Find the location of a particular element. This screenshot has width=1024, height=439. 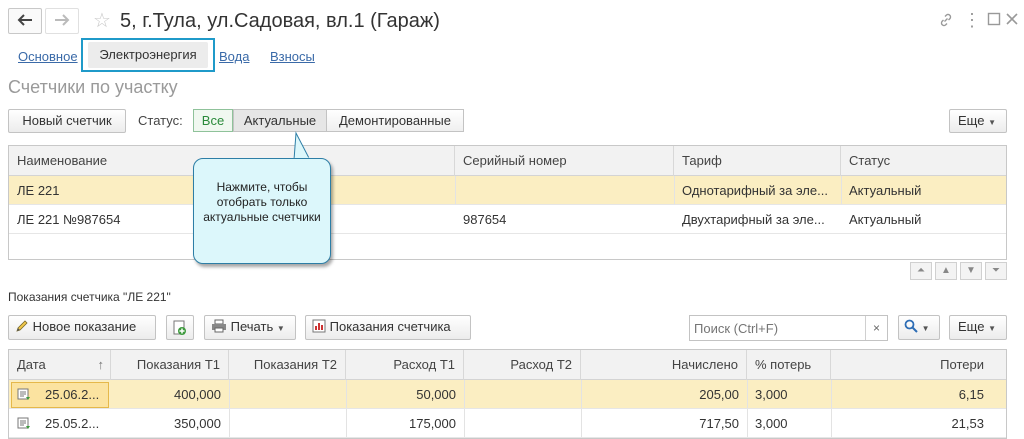

status-dismantled-button: Демонтированные is located at coordinates (395, 120).